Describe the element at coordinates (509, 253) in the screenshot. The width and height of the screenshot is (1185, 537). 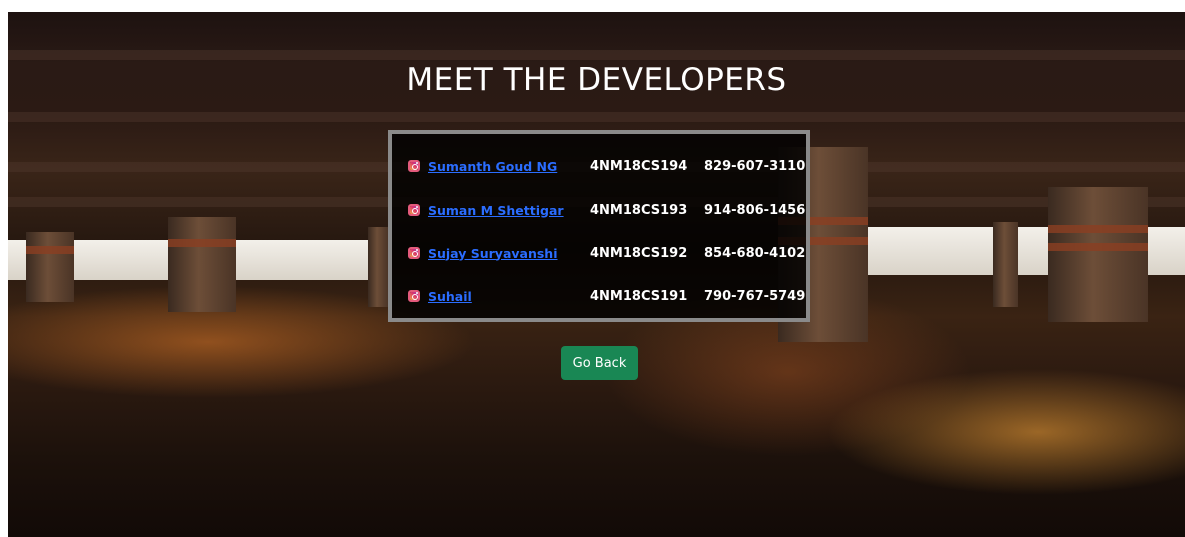
I see `developer-name-link: Sujay Suryavanshi` at that location.